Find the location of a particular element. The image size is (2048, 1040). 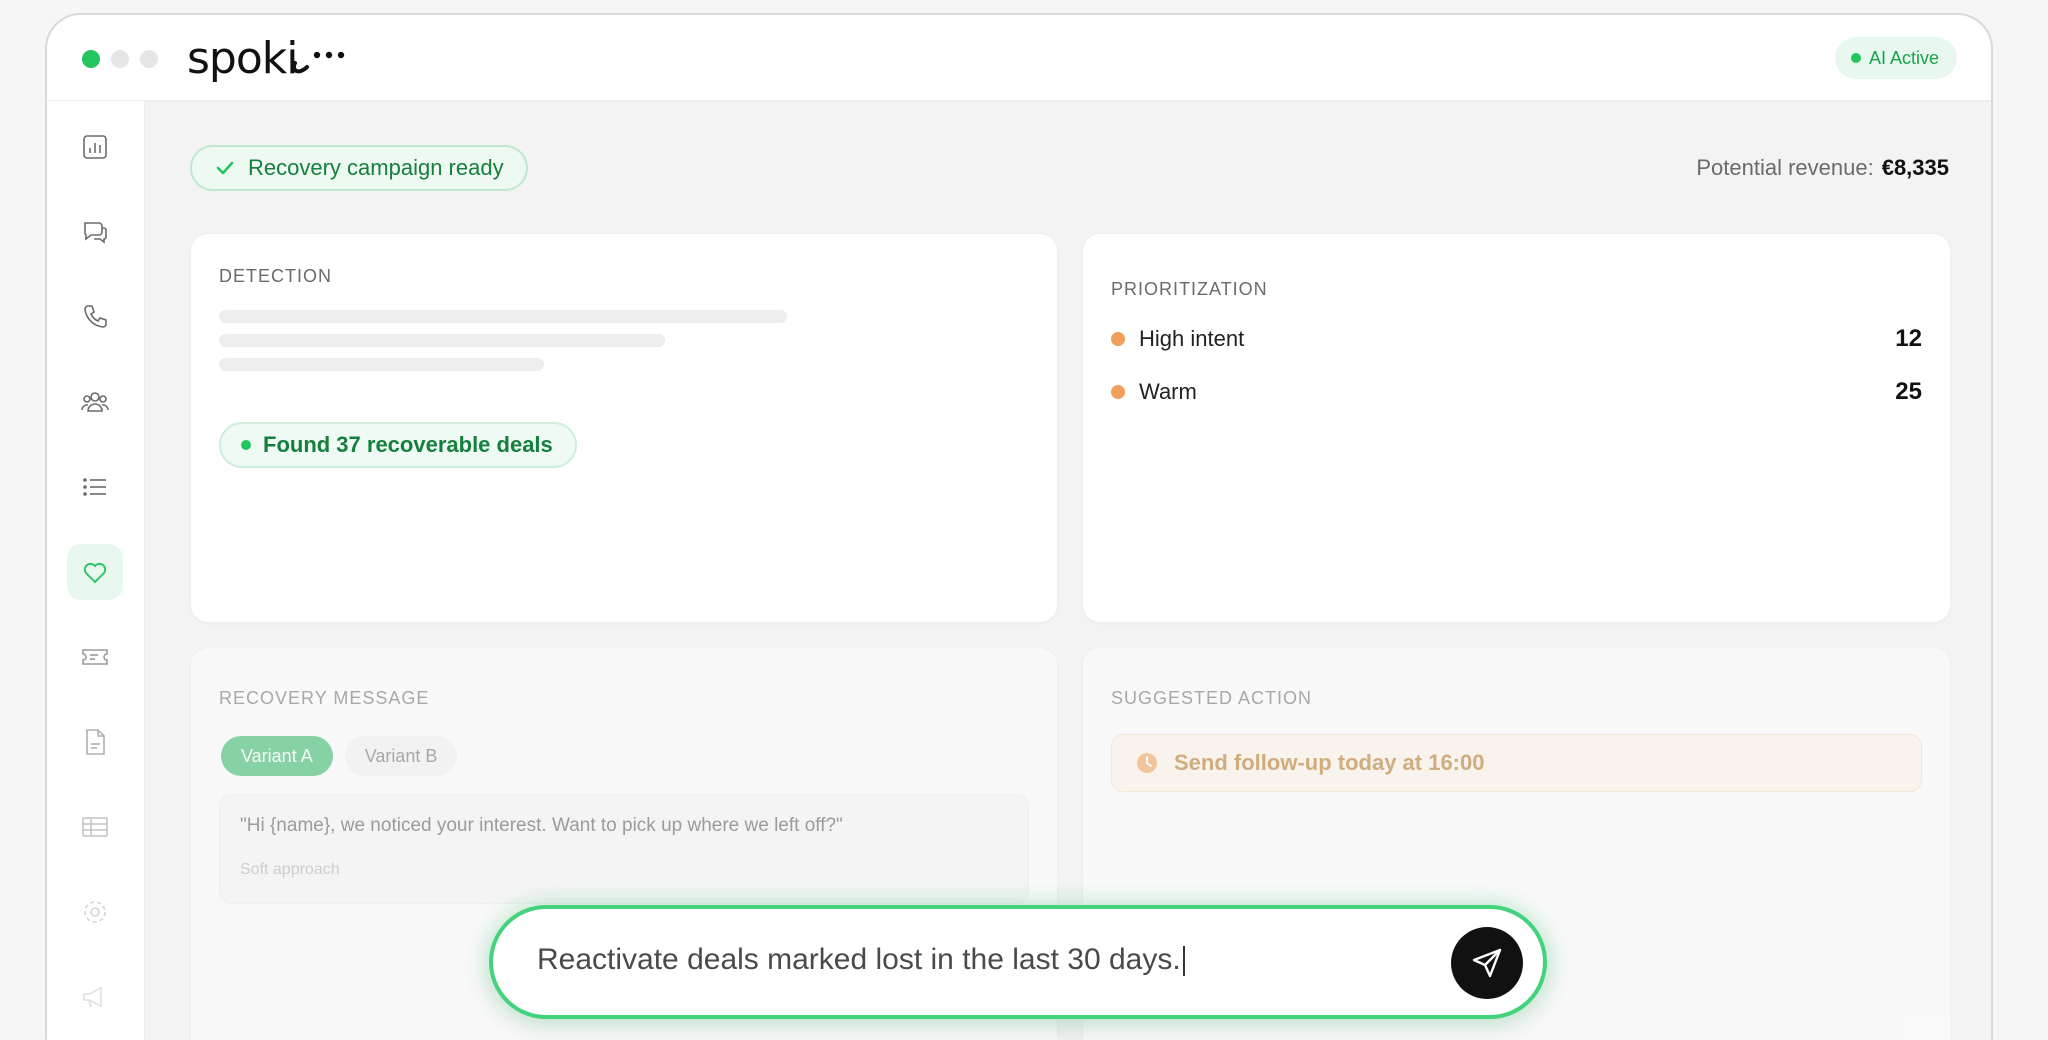

sidebar-item-tickets is located at coordinates (95, 657).